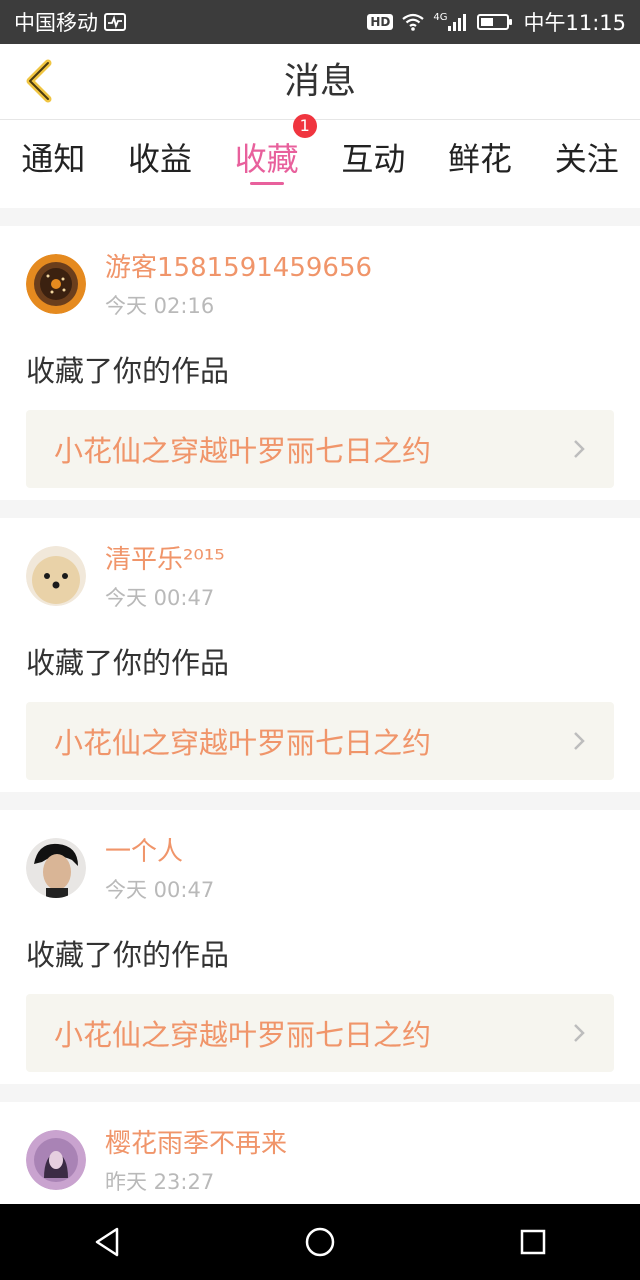  I want to click on tab-bar: 通知 收益 收藏 1 互动 鲜花 关注, so click(320, 161).